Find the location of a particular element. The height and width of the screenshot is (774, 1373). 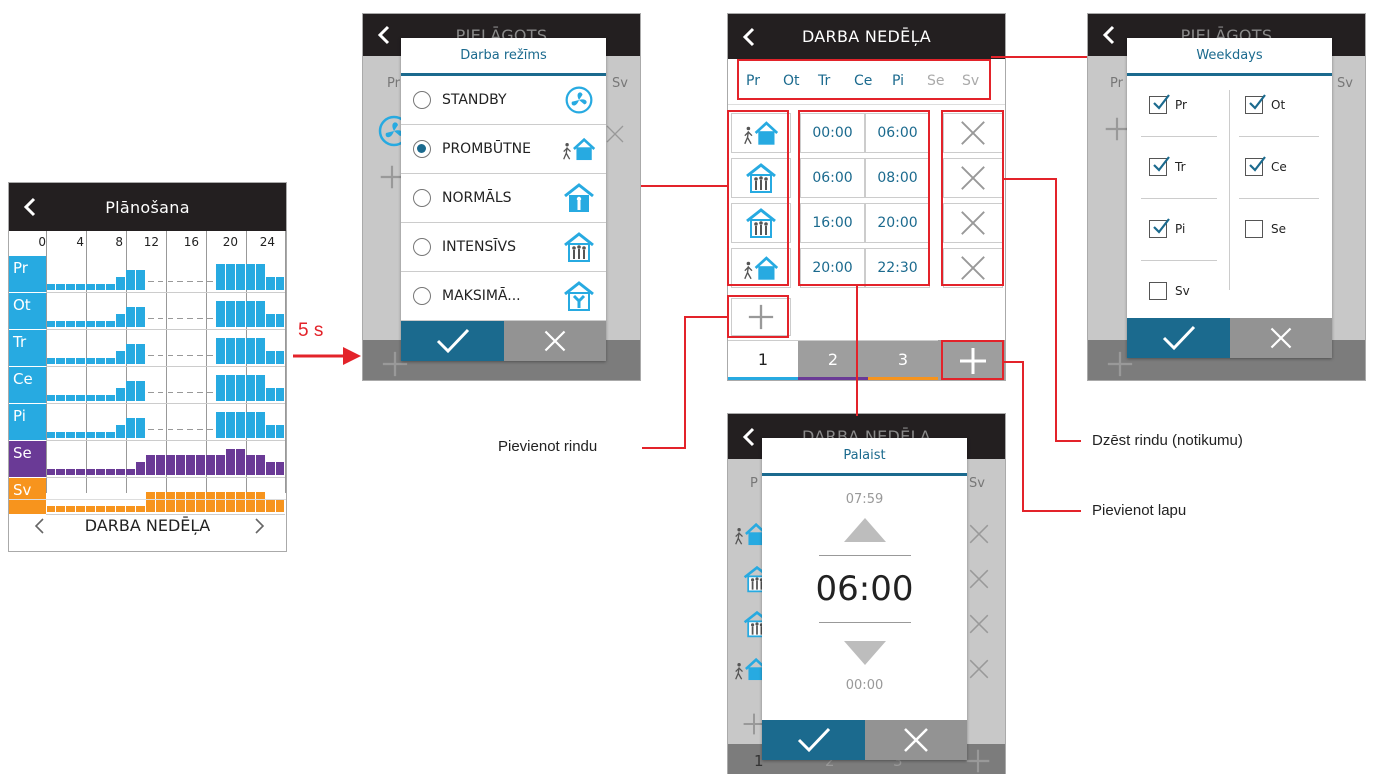

chevron-left-icon is located at coordinates (40, 526).